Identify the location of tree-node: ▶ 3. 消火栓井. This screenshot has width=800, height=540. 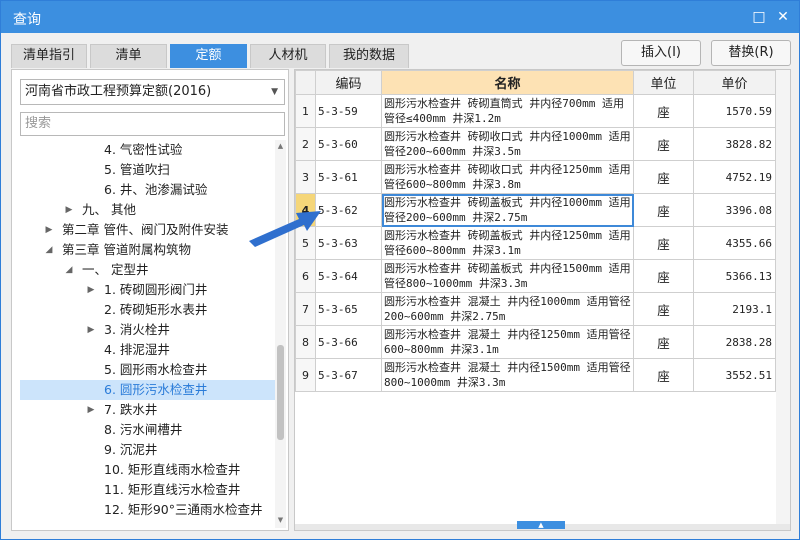
(147, 330).